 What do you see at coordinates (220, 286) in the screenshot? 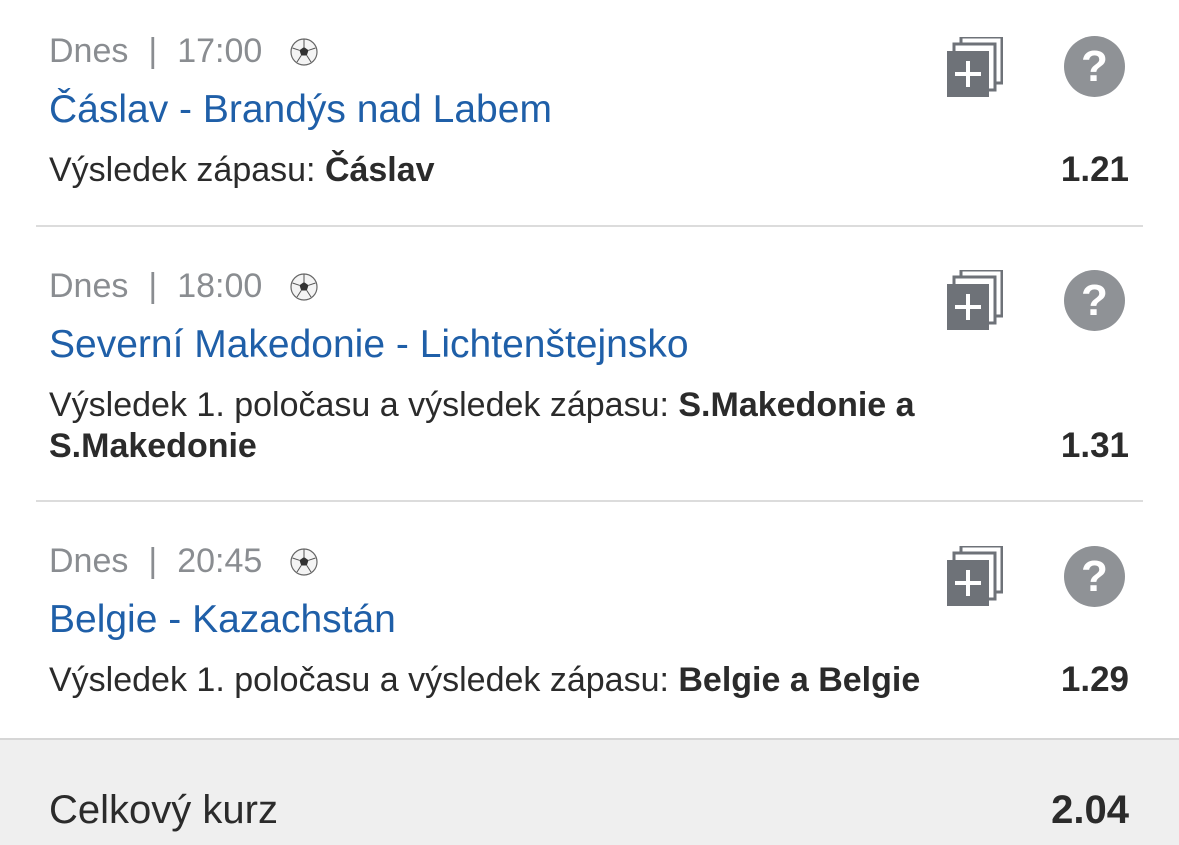
I see `bet-time: 18:00` at bounding box center [220, 286].